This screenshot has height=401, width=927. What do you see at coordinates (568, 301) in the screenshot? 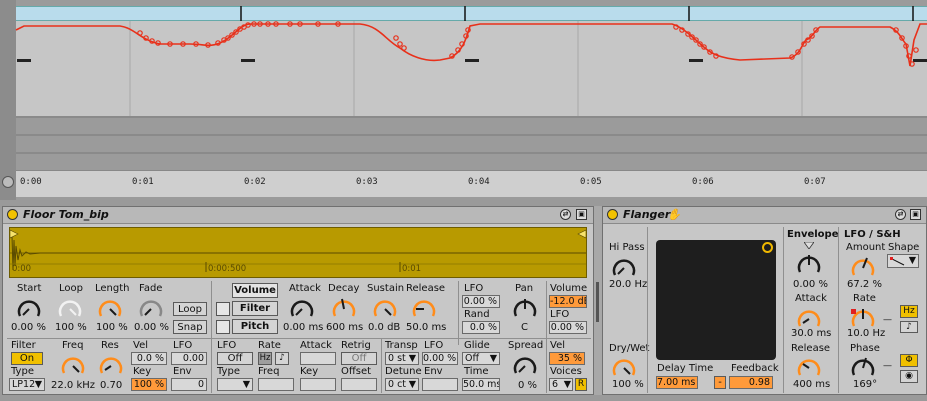
I see `volume-value-box: -12.0 dB` at bounding box center [568, 301].